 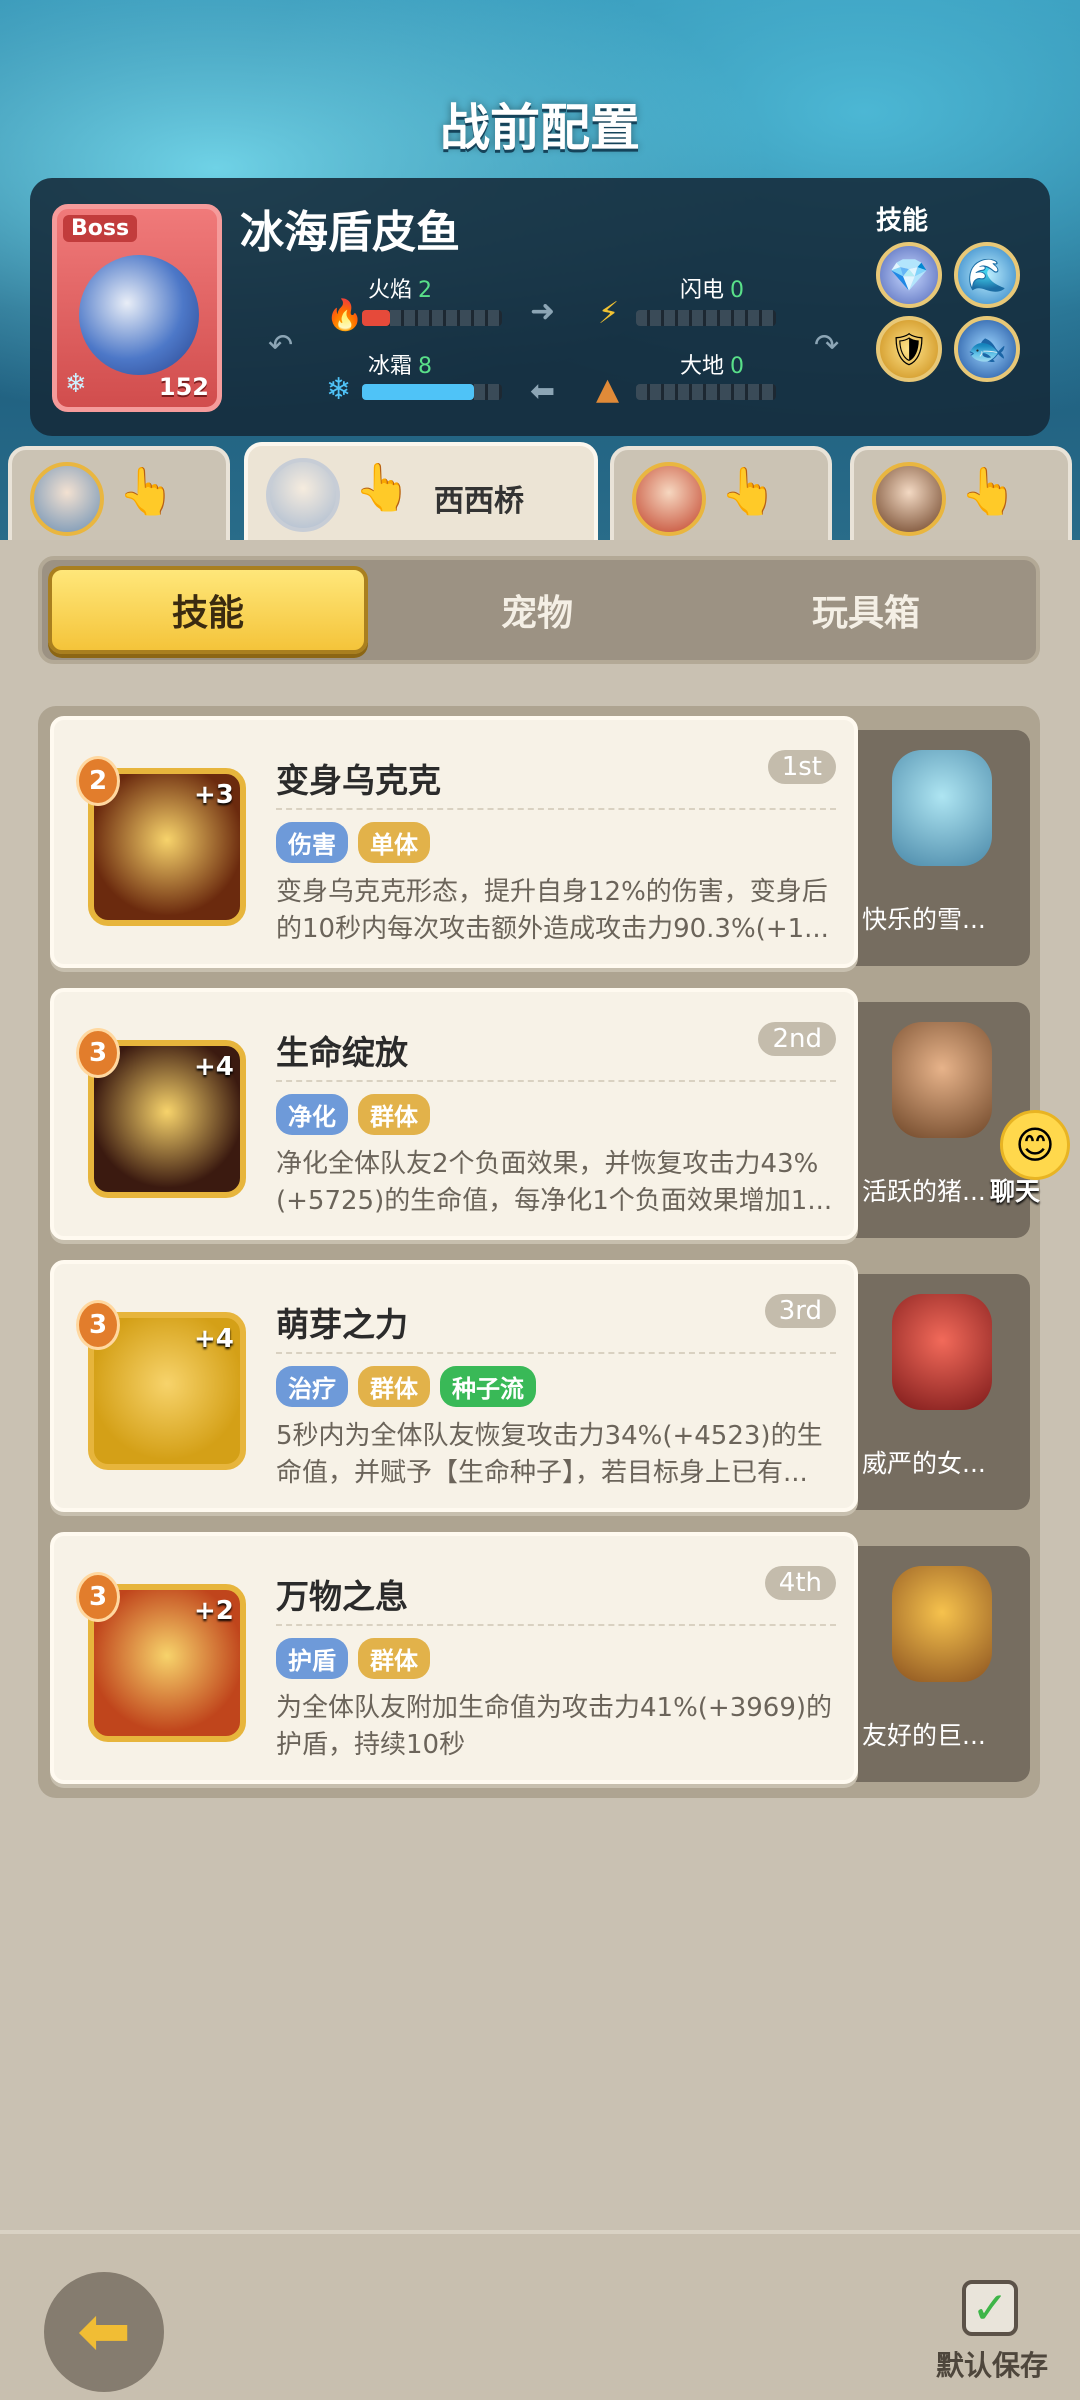 I want to click on earth-icon: ▲, so click(x=608, y=389).